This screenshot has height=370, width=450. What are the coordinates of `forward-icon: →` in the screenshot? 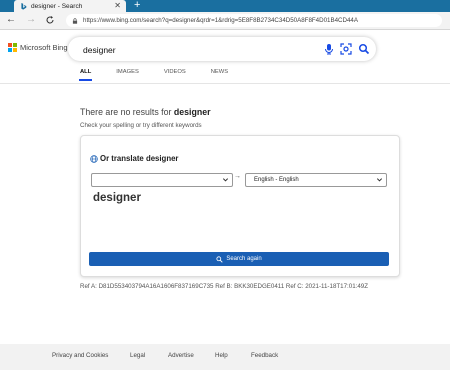 It's located at (31, 19).